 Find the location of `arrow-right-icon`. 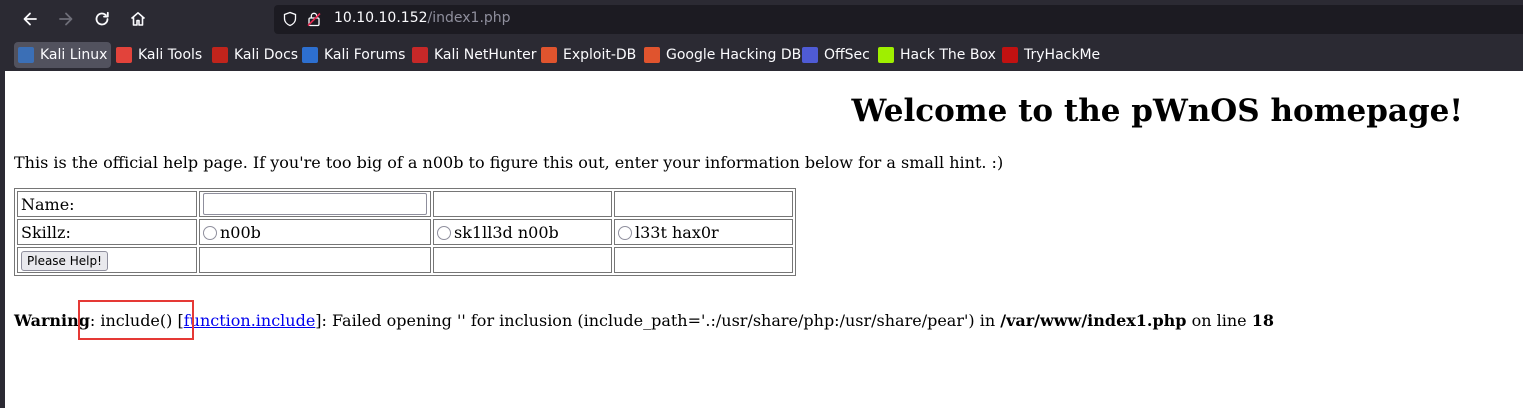

arrow-right-icon is located at coordinates (66, 19).